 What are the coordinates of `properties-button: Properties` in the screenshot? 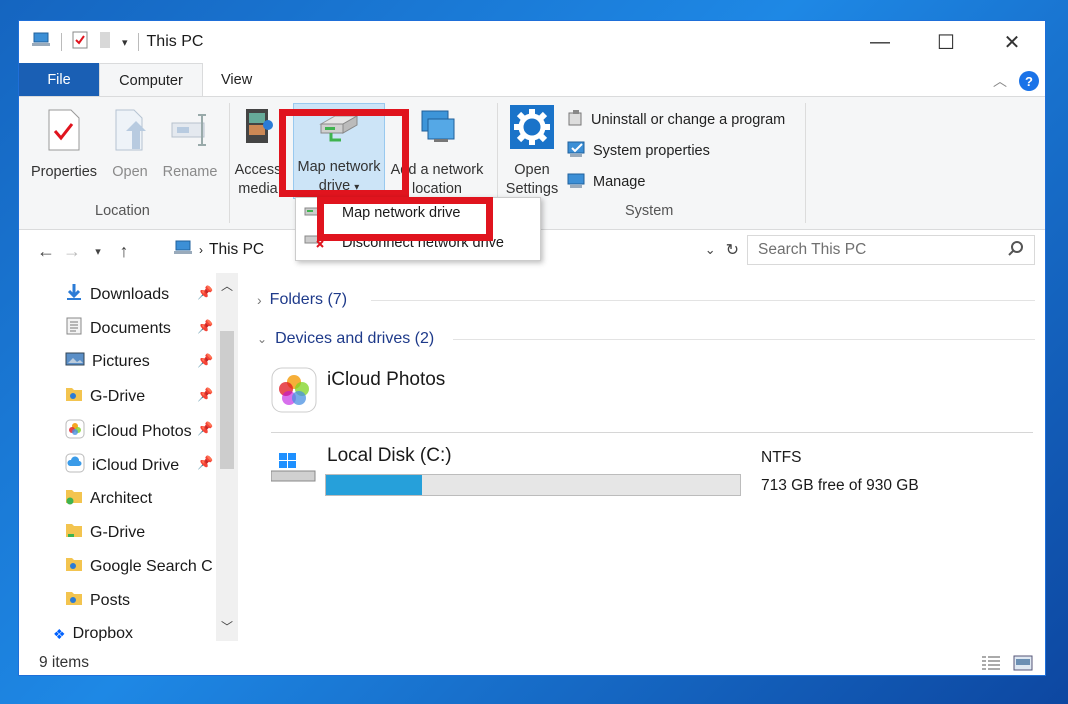 It's located at (64, 145).